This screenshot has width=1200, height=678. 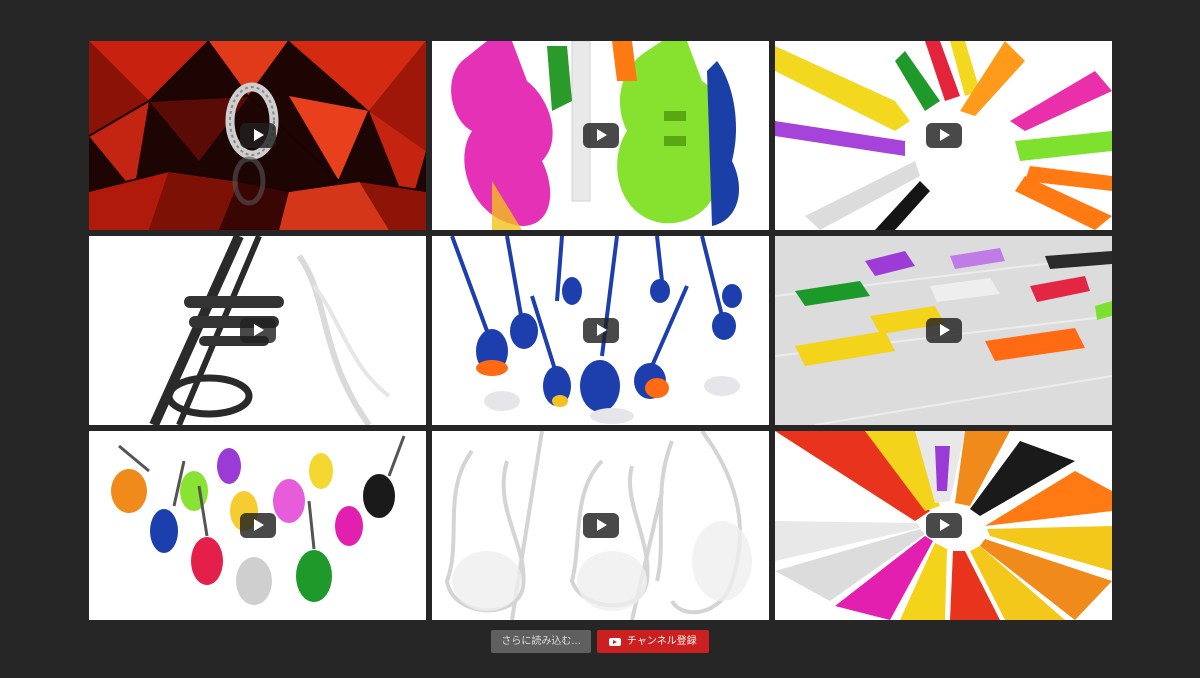 What do you see at coordinates (614, 641) in the screenshot?
I see `youtube-icon` at bounding box center [614, 641].